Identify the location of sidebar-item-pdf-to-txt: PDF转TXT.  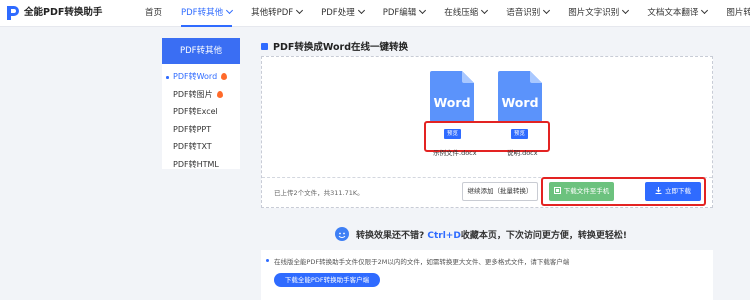
(201, 147).